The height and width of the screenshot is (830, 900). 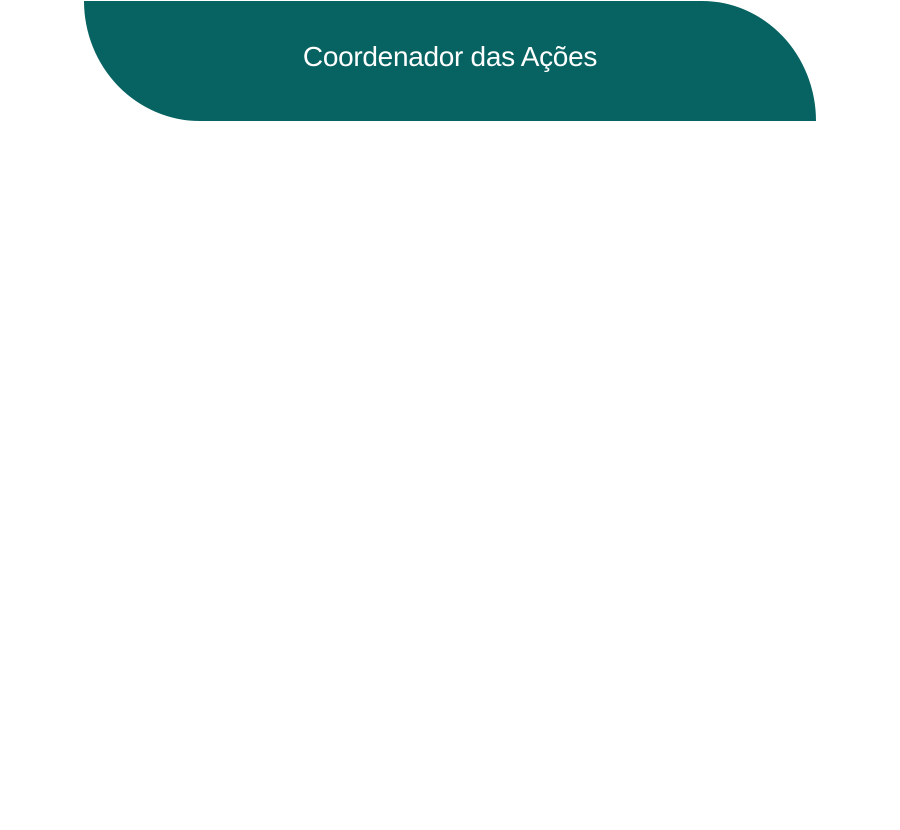 I want to click on header-banner: Coordenador das Ações, so click(x=450, y=61).